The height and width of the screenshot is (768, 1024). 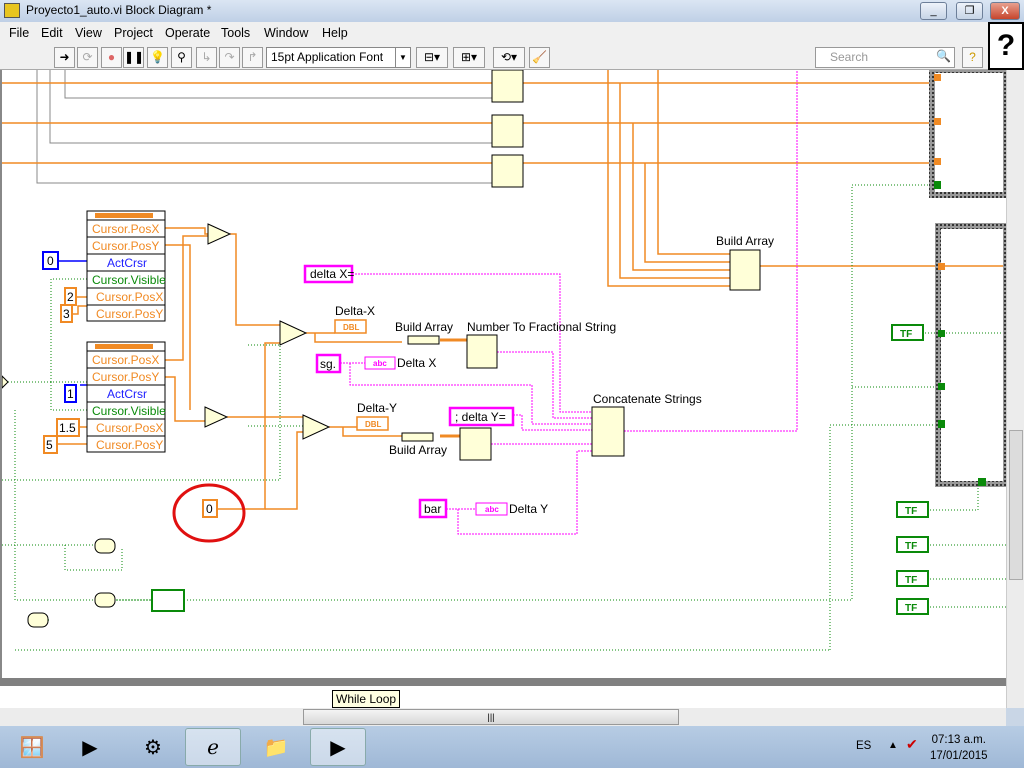 I want to click on close-button: X, so click(x=1005, y=11).